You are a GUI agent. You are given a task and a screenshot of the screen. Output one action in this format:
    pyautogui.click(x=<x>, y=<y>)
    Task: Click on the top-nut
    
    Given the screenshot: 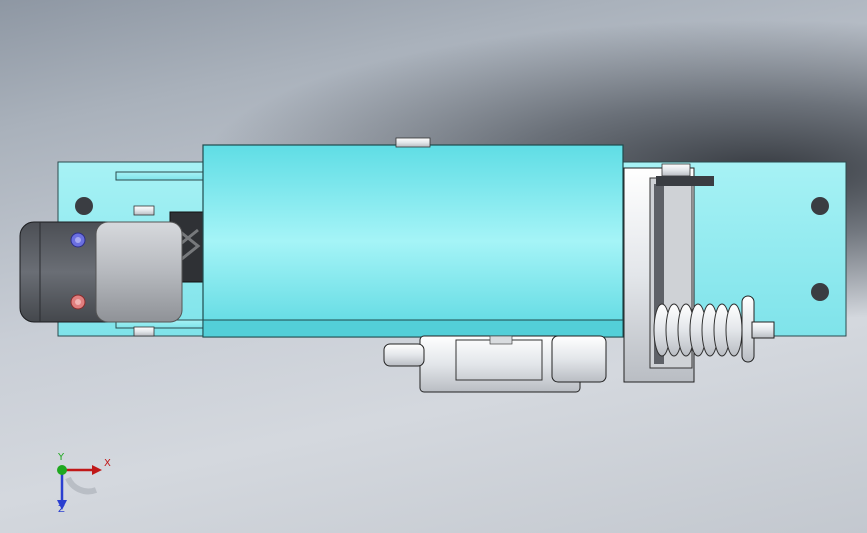 What is the action you would take?
    pyautogui.click(x=676, y=170)
    